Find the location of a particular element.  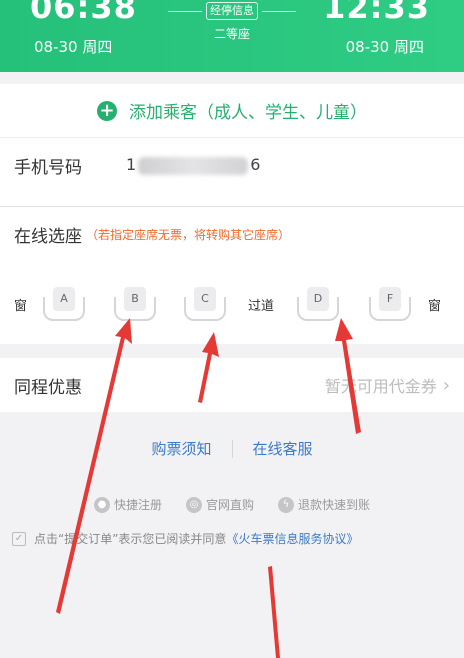

online-service-link: 在线客服 is located at coordinates (283, 448).